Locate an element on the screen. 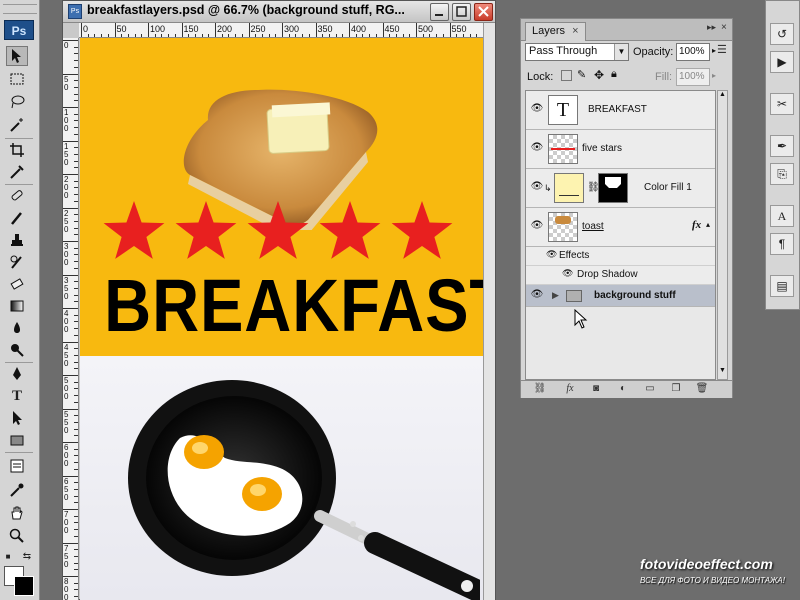 Image resolution: width=800 pixels, height=600 pixels. character-panel-icon: A is located at coordinates (782, 216).